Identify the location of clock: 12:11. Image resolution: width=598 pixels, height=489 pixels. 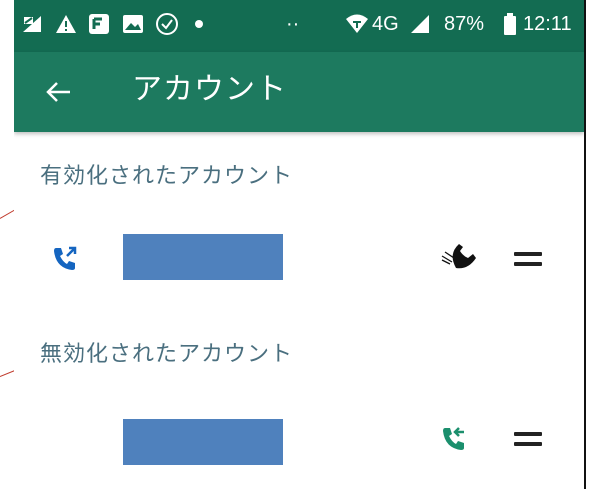
(547, 24).